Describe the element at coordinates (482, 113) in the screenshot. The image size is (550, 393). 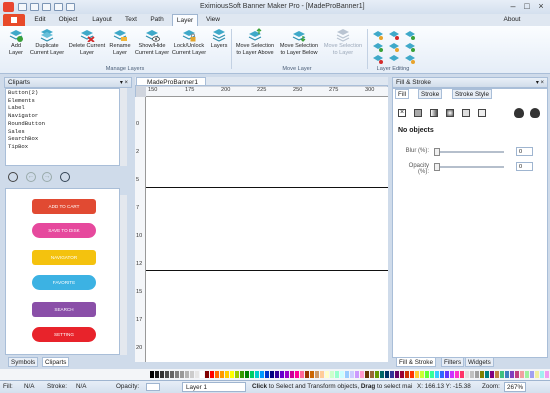
I see `swatch-icon` at that location.